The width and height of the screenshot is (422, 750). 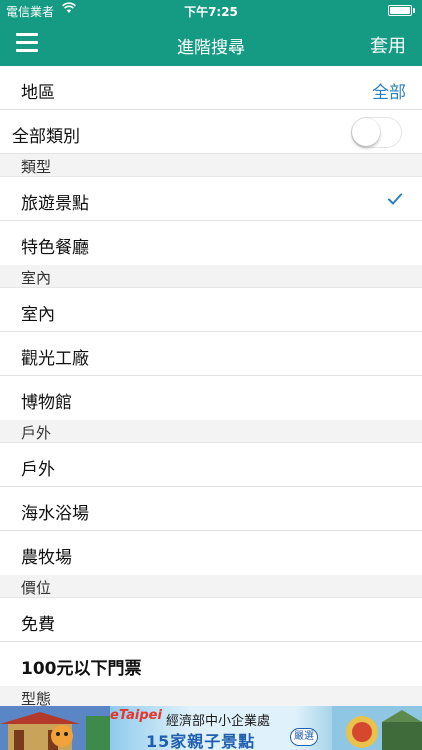 I want to click on banner-badge: 嚴選, so click(x=304, y=737).